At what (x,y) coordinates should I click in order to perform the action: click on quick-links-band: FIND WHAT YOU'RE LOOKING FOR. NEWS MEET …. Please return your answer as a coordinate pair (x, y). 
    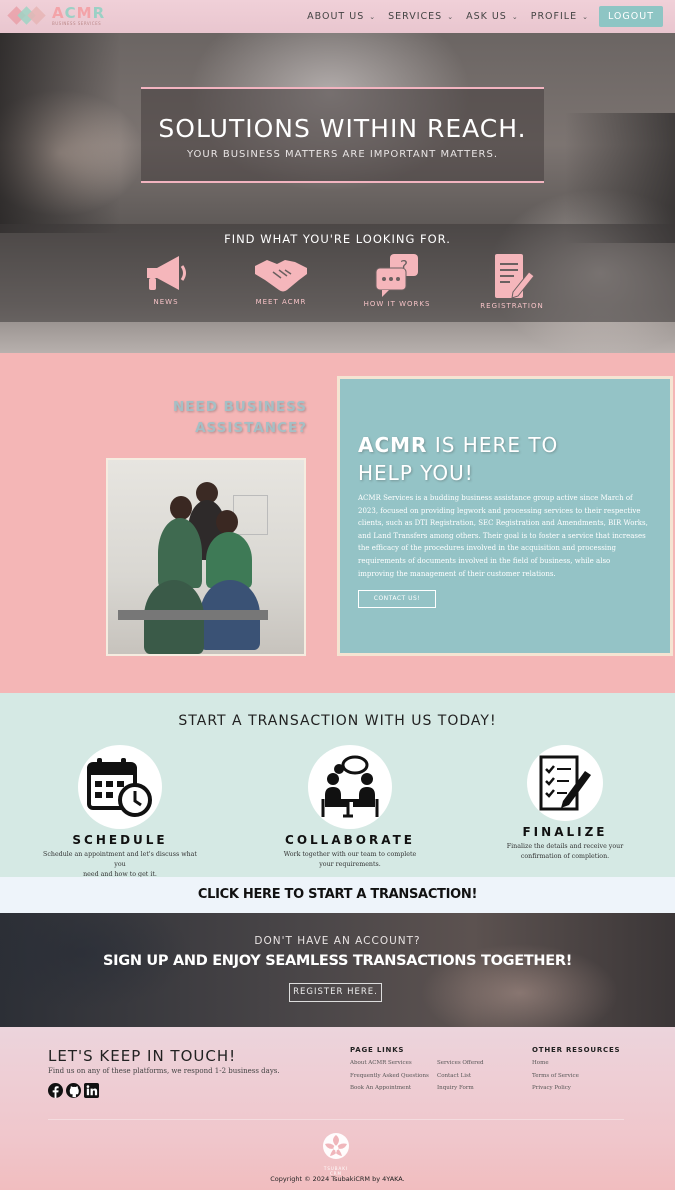
    Looking at the image, I should click on (337, 273).